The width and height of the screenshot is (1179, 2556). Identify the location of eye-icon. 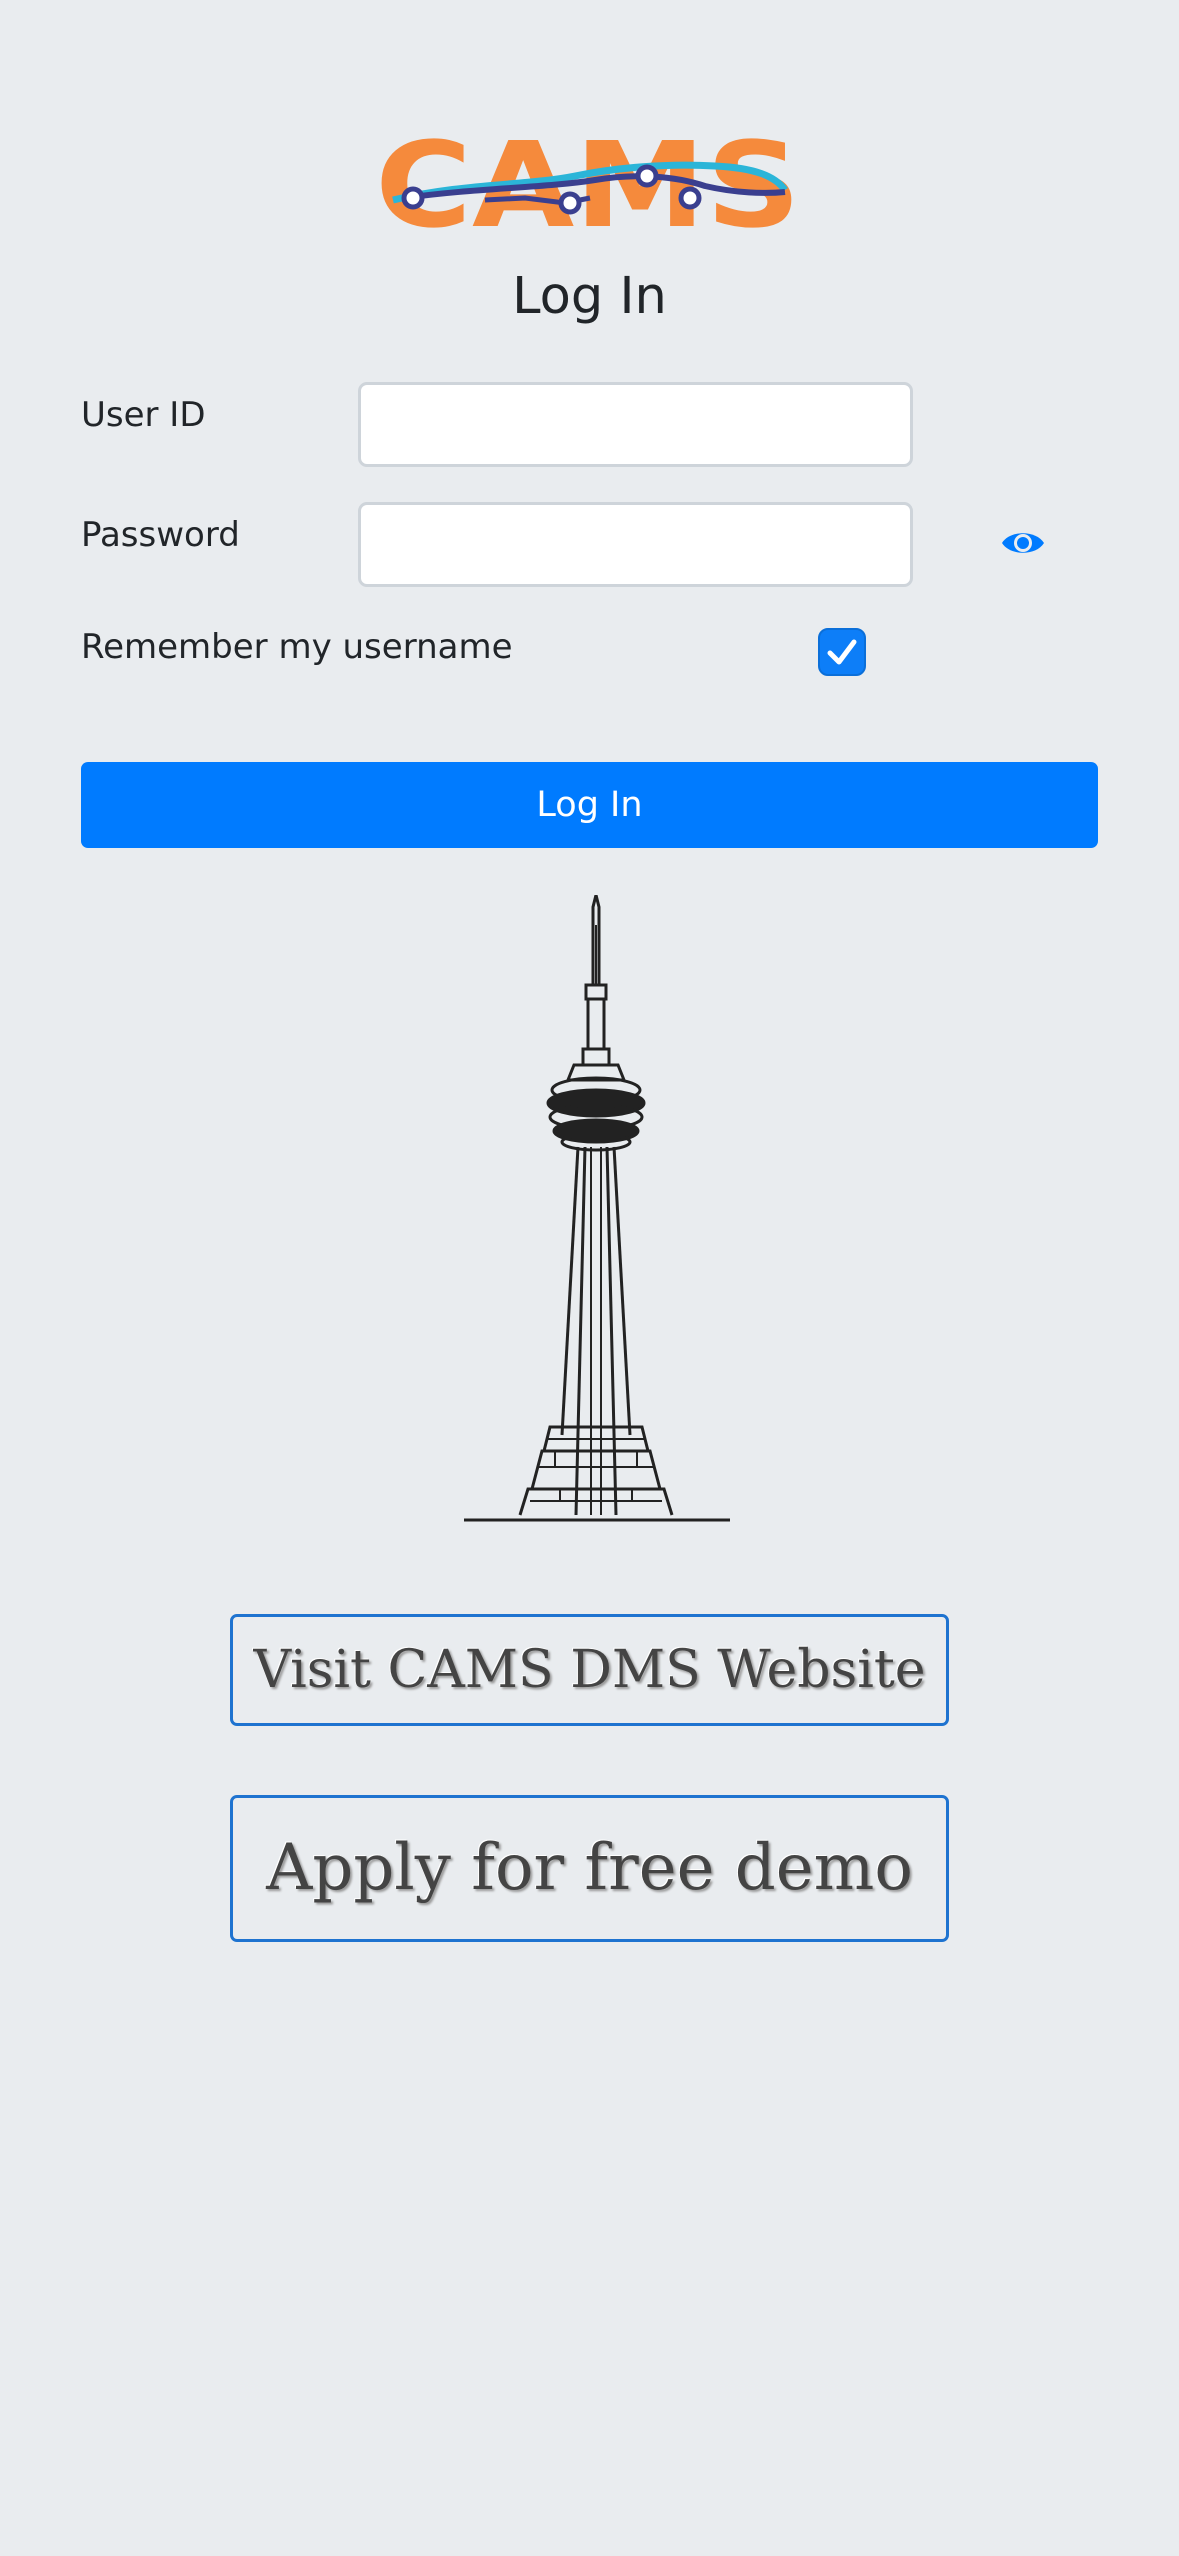
(1023, 543).